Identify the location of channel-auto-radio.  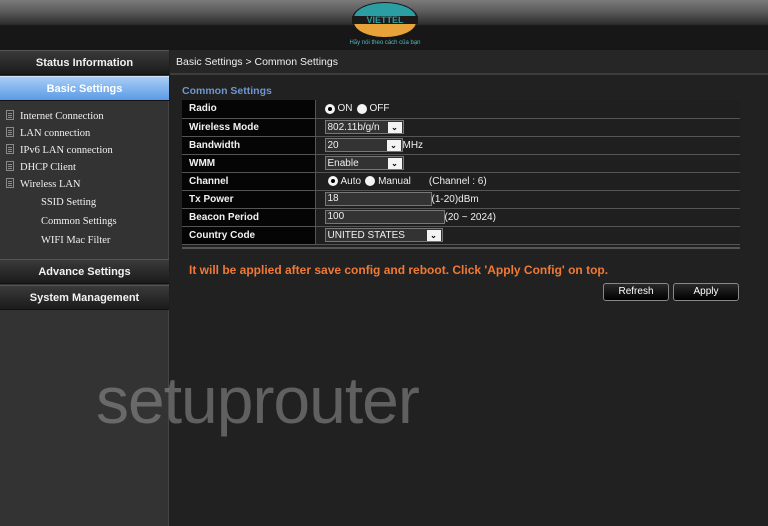
(332, 181).